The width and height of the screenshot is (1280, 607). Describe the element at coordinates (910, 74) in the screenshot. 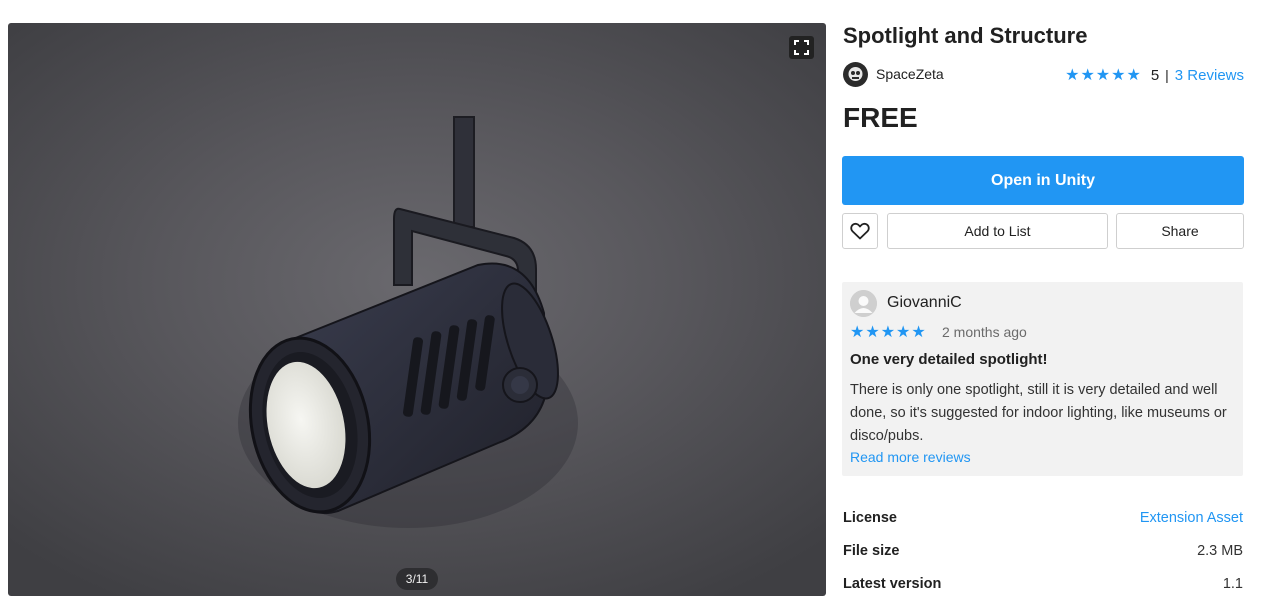

I see `publisher-name: SpaceZeta` at that location.